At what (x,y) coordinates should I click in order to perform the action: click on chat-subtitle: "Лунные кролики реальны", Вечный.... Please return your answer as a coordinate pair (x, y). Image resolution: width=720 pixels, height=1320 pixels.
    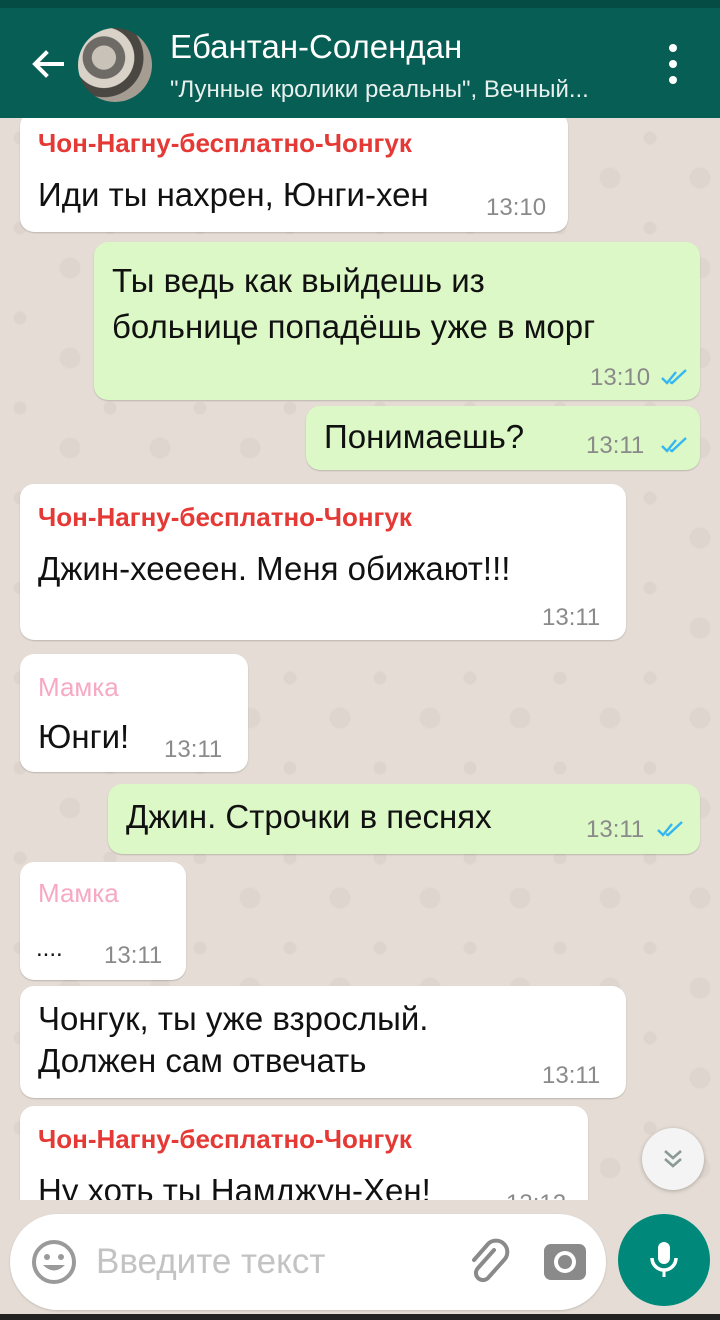
    Looking at the image, I should click on (400, 90).